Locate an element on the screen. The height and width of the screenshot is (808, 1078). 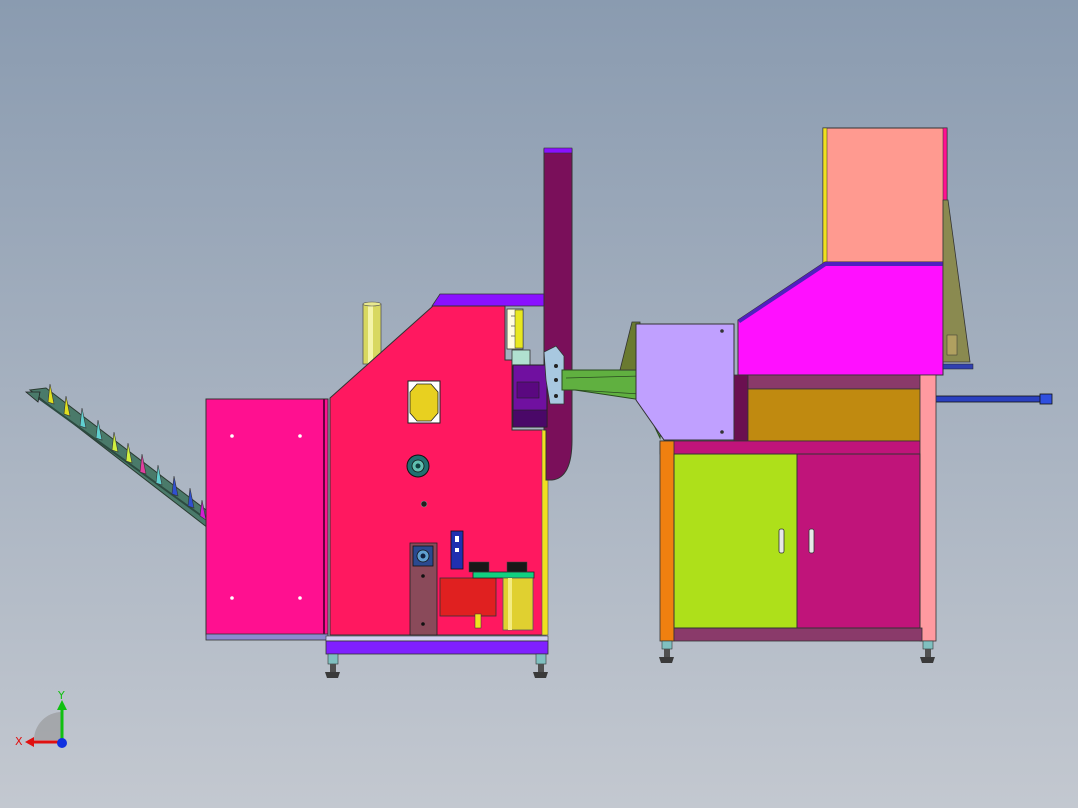
hopper-body is located at coordinates (840, 318).